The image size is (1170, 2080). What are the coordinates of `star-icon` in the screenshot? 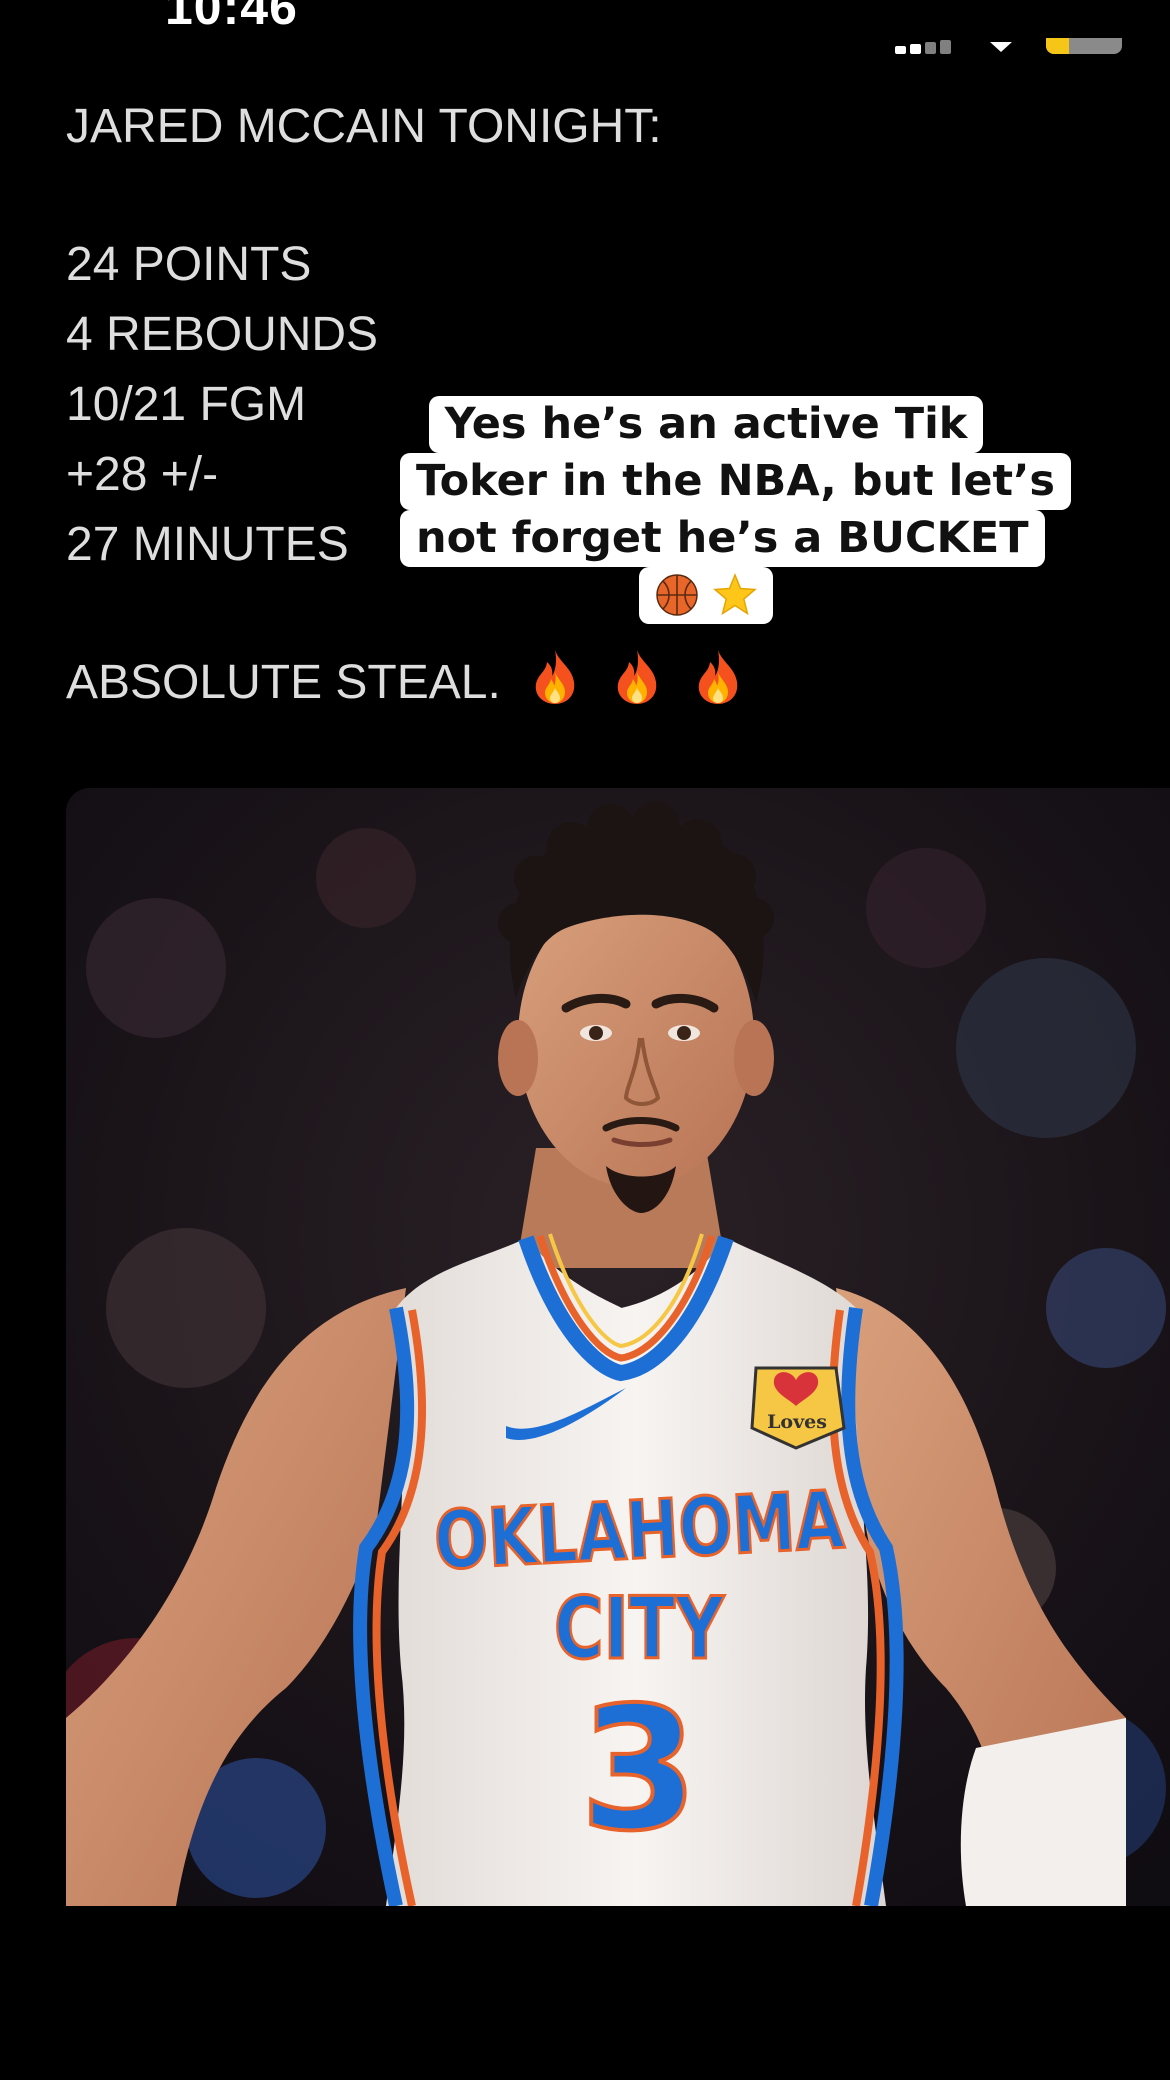 It's located at (735, 594).